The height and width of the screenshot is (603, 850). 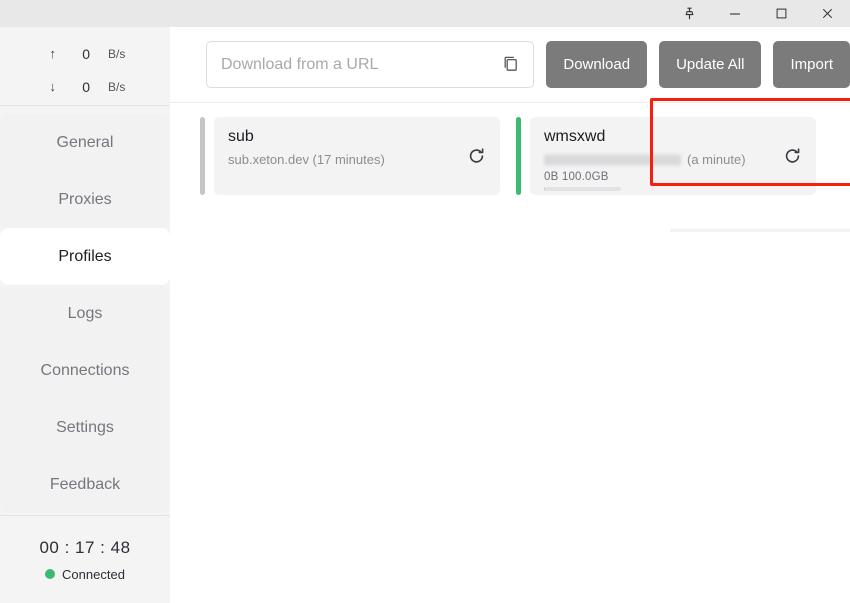 I want to click on window-titlebar, so click(x=425, y=13).